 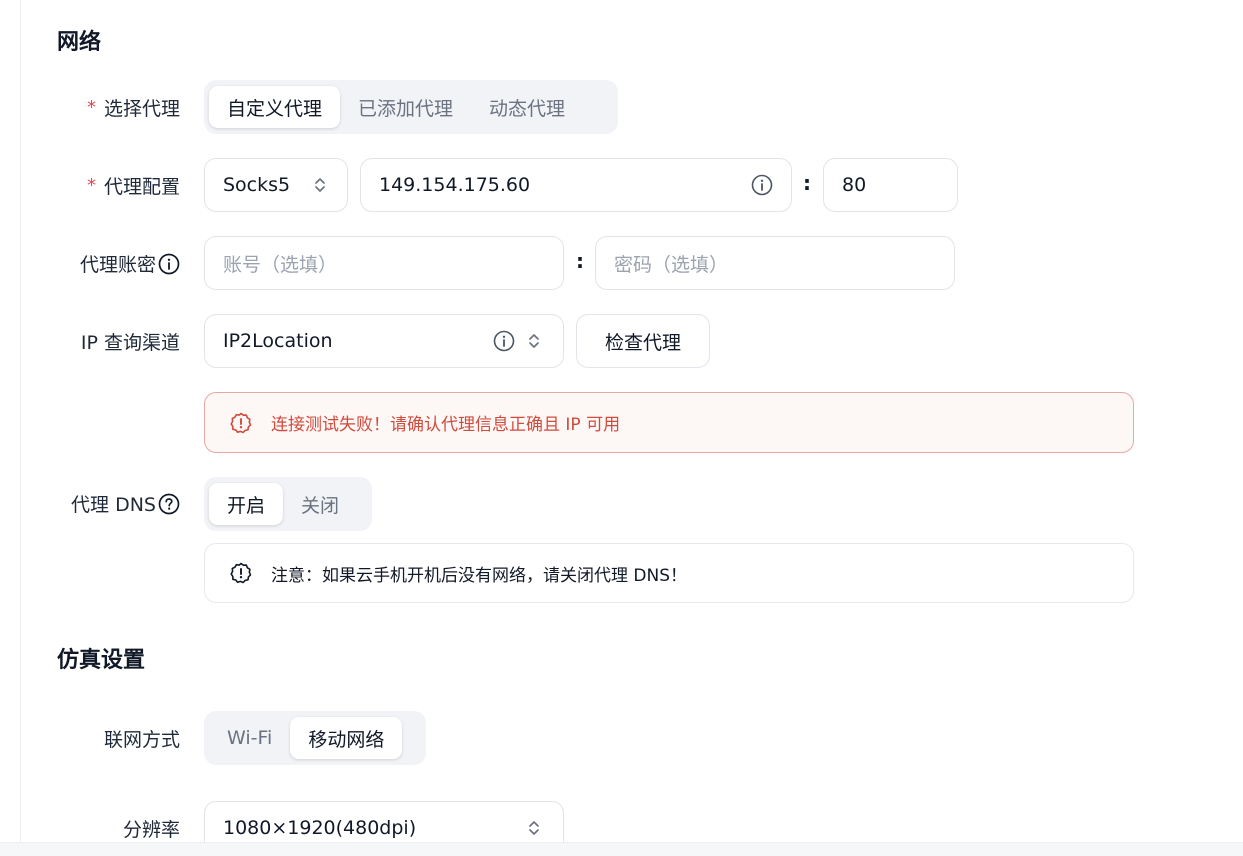 What do you see at coordinates (320, 504) in the screenshot?
I see `proxy-dns-option-off: 关闭` at bounding box center [320, 504].